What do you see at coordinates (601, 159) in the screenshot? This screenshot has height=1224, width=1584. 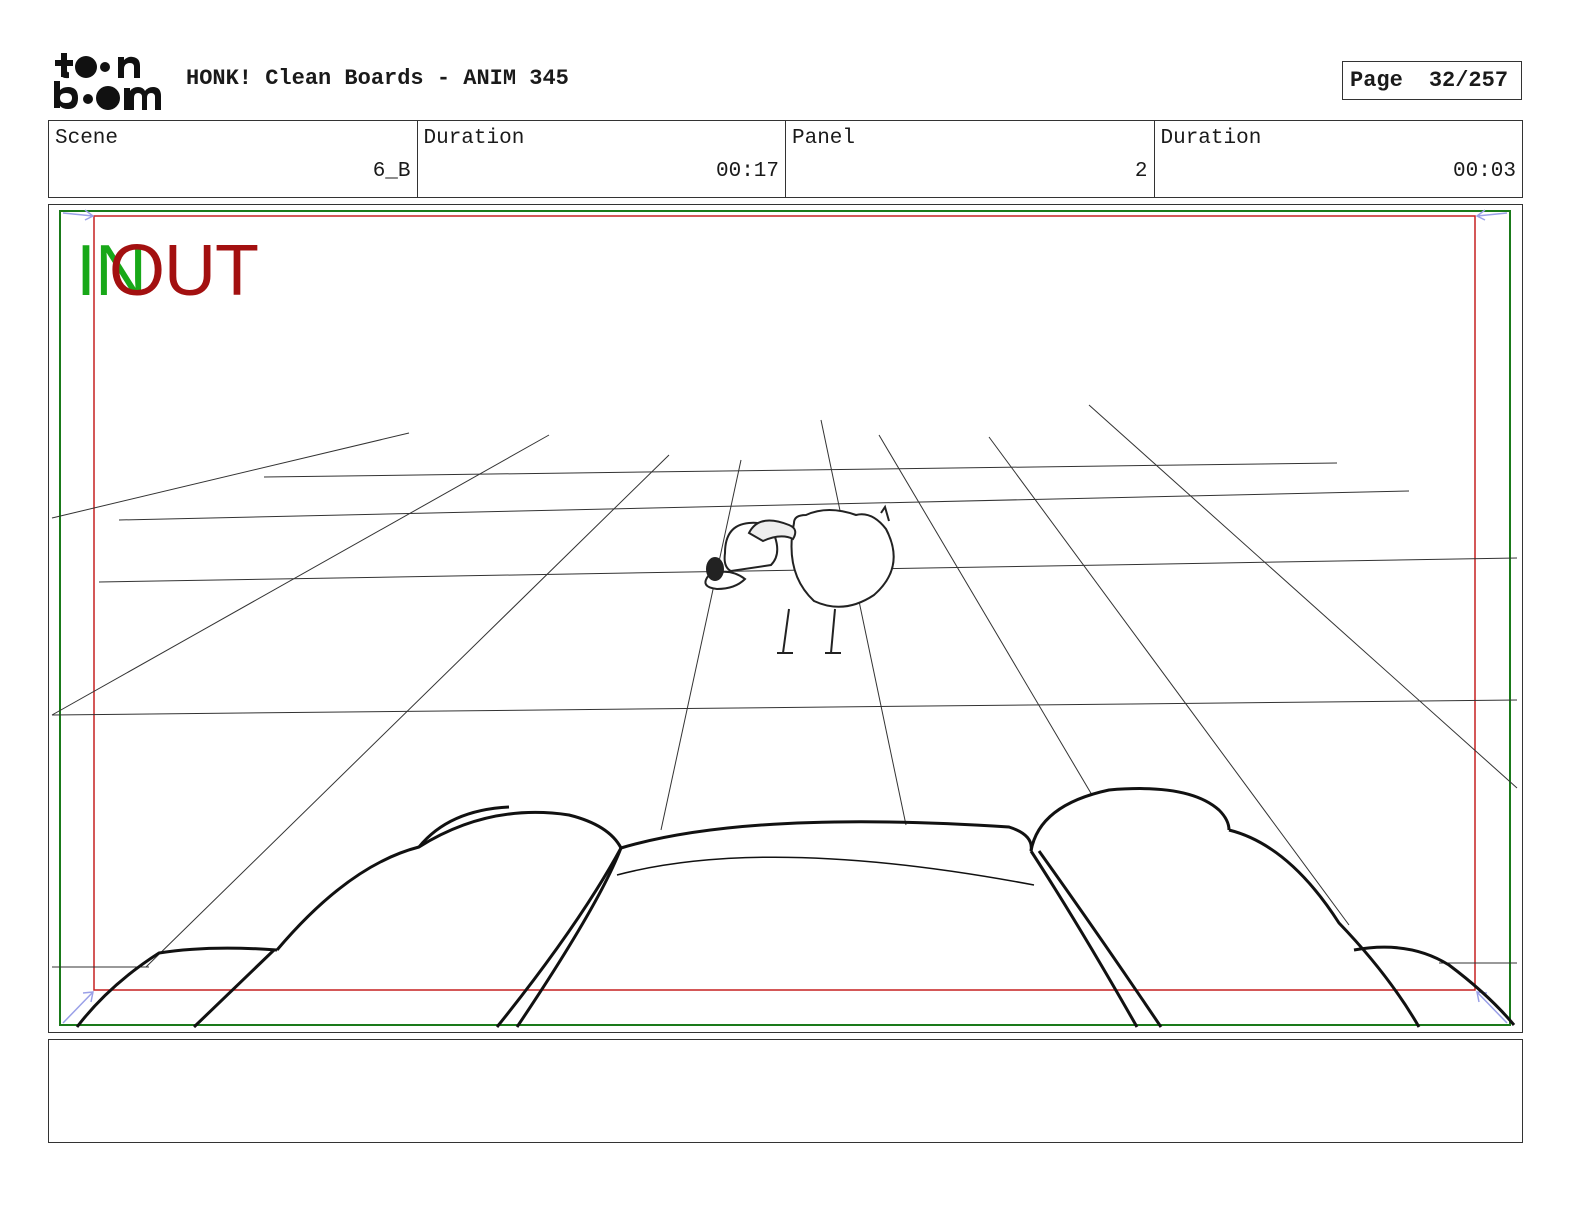 I see `scene-duration-cell: Duration 00:17` at bounding box center [601, 159].